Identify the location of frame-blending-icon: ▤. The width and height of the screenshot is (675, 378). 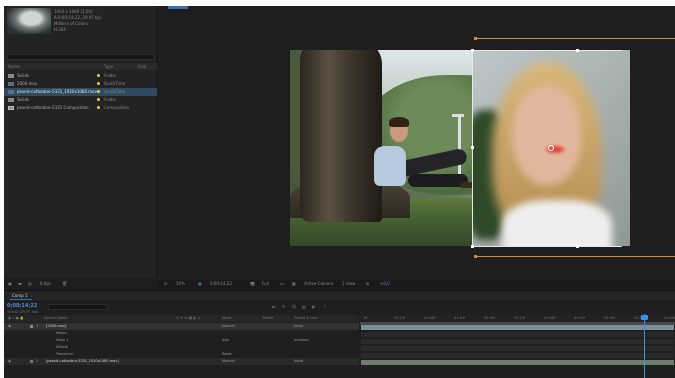
(304, 306).